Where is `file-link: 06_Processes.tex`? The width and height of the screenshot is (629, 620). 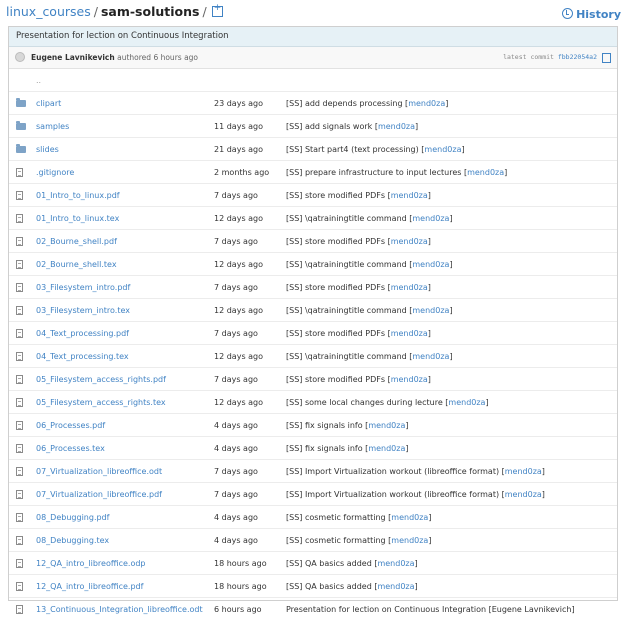 file-link: 06_Processes.tex is located at coordinates (70, 448).